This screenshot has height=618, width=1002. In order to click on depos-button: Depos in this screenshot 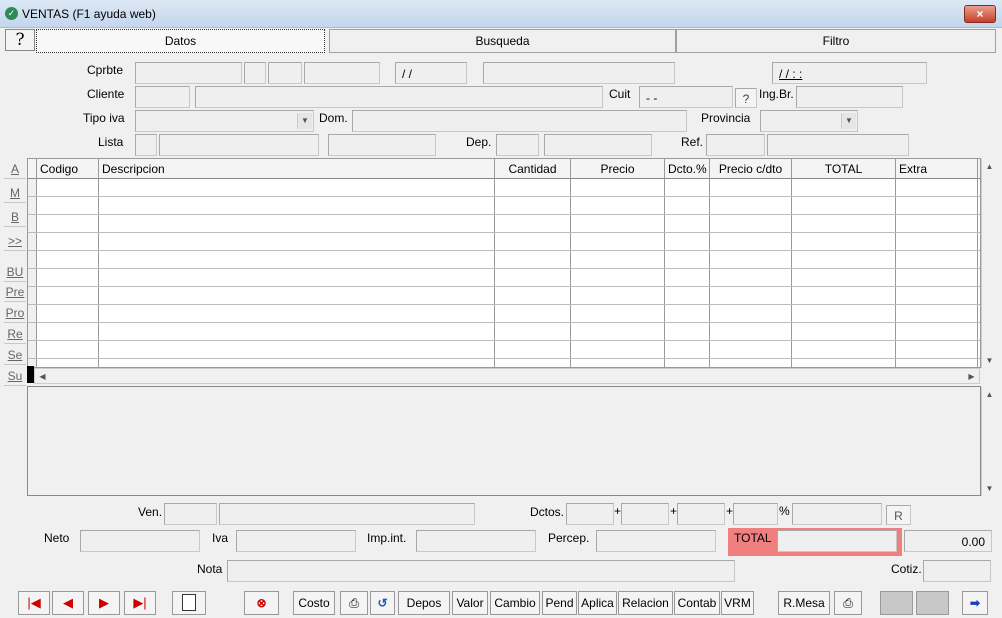, I will do `click(424, 603)`.